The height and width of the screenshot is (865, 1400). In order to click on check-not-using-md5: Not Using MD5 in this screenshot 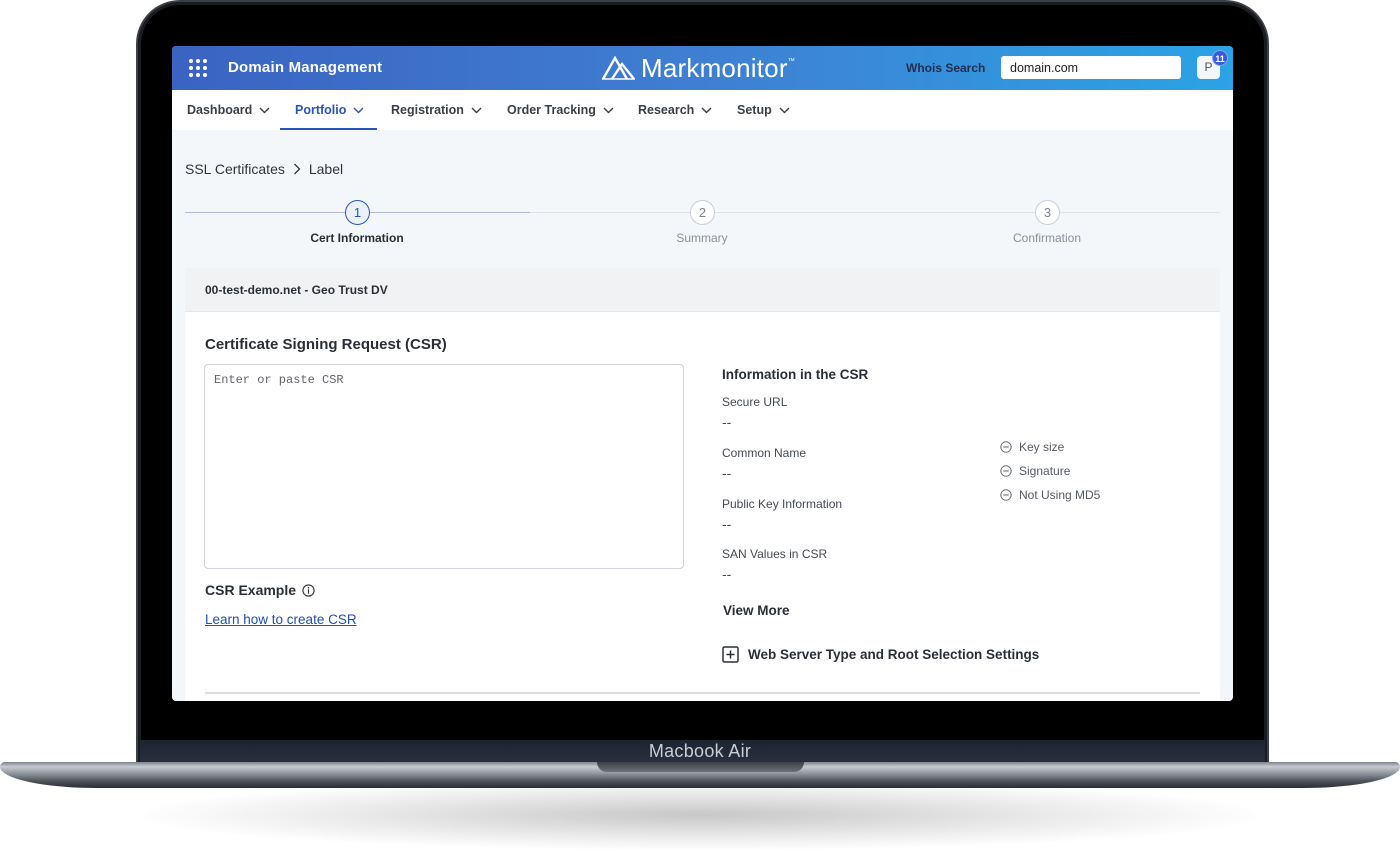, I will do `click(1050, 495)`.